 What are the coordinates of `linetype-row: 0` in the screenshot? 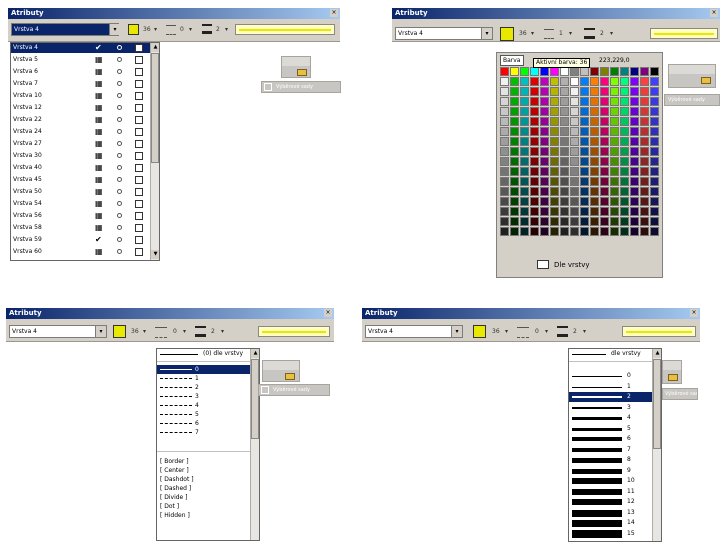 It's located at (203, 369).